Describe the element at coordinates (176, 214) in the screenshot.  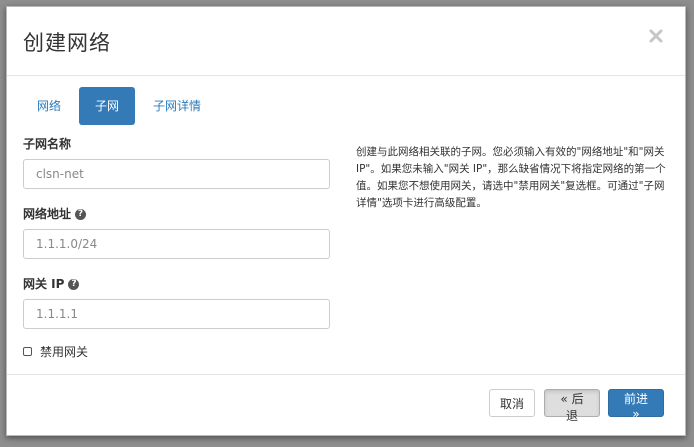
I see `network-address-label: 网络地址 ?` at that location.